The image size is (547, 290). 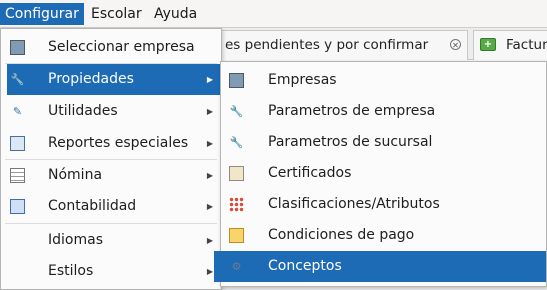 What do you see at coordinates (236, 173) in the screenshot?
I see `certificate-icon` at bounding box center [236, 173].